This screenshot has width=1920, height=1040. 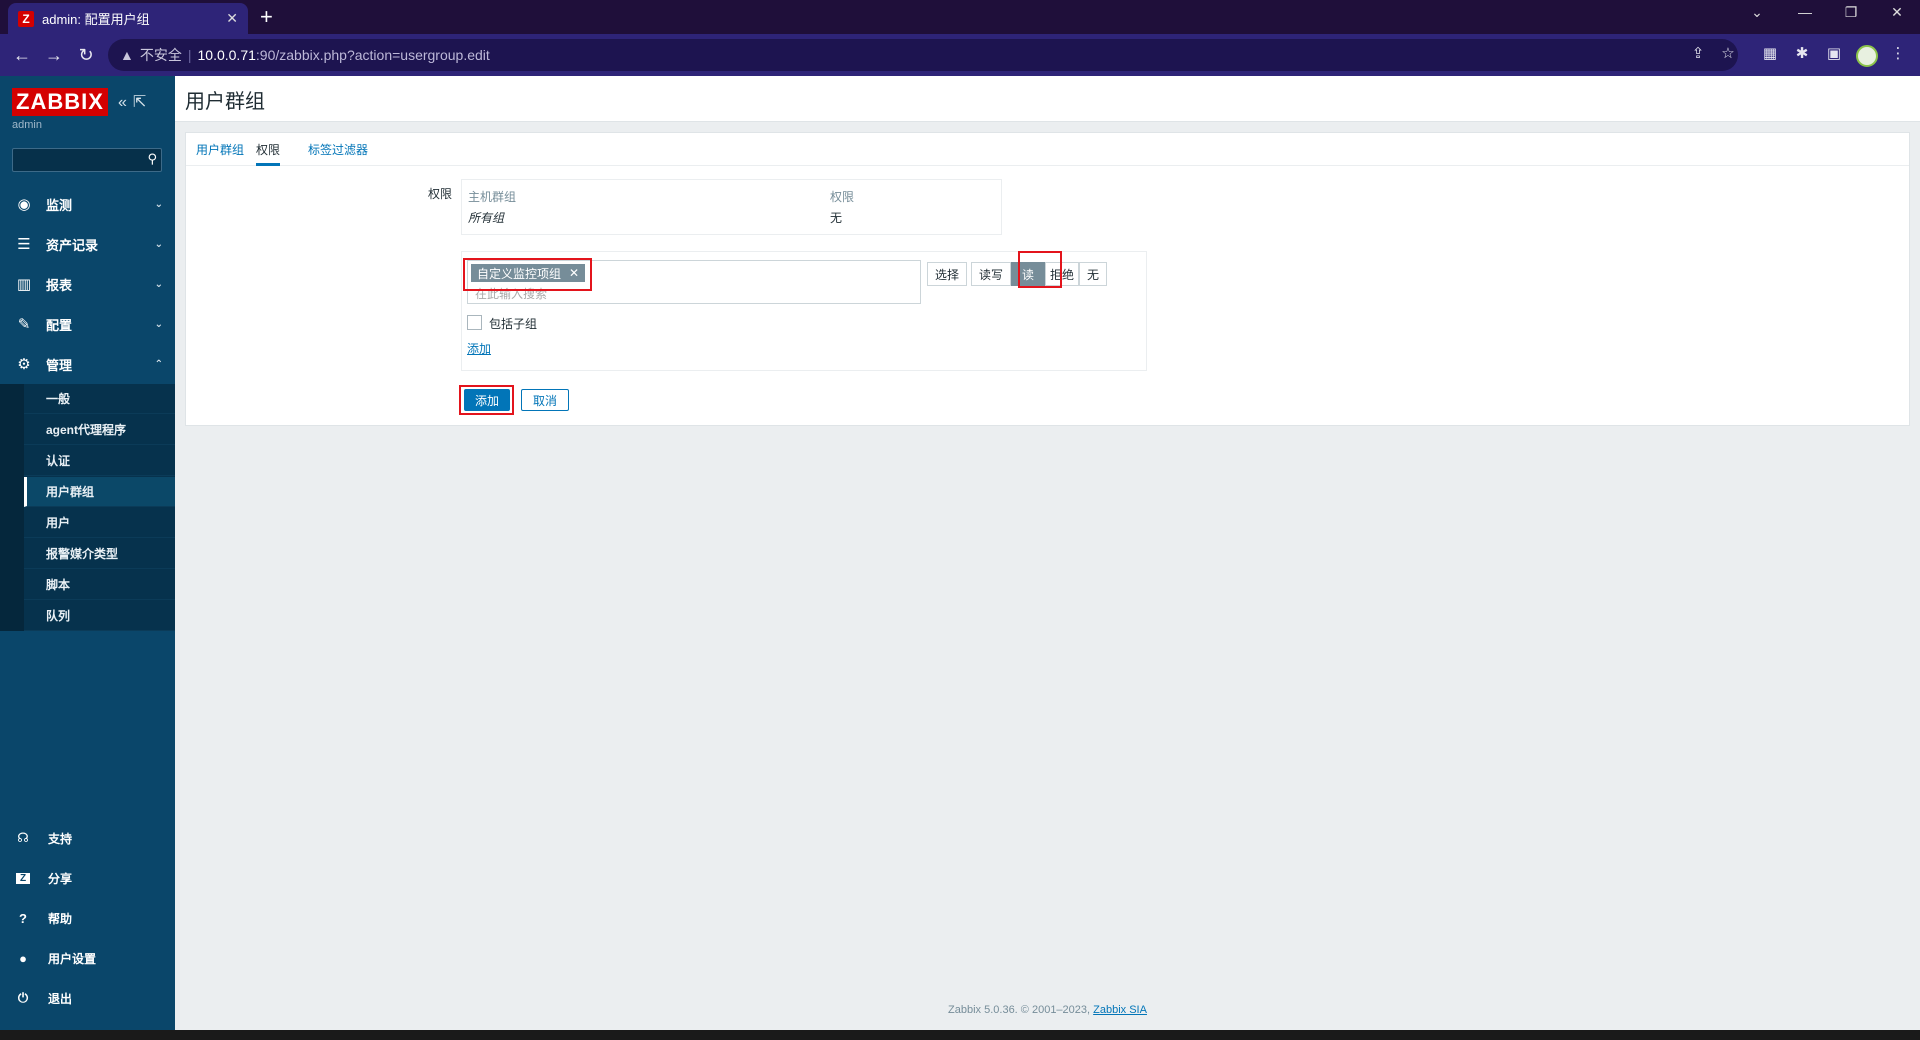 What do you see at coordinates (86, 55) in the screenshot?
I see `reload-icon: ↻` at bounding box center [86, 55].